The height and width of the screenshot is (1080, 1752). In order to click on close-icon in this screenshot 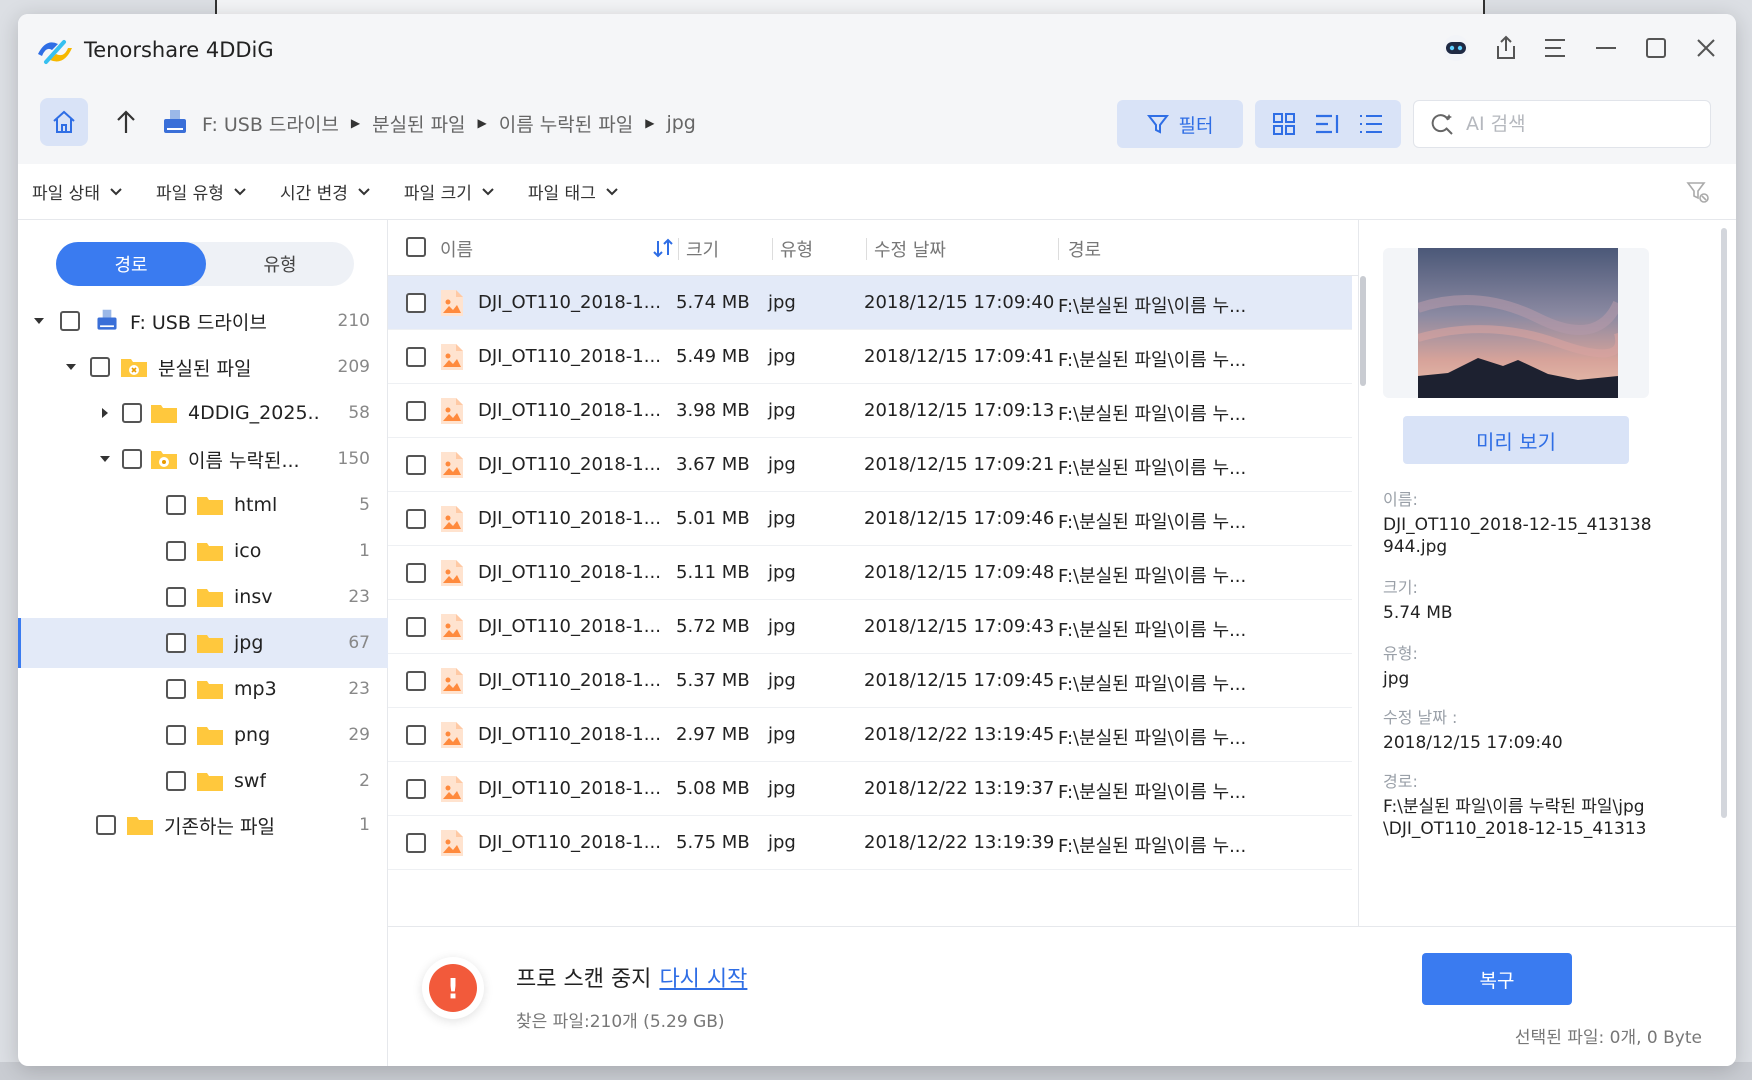, I will do `click(1706, 48)`.